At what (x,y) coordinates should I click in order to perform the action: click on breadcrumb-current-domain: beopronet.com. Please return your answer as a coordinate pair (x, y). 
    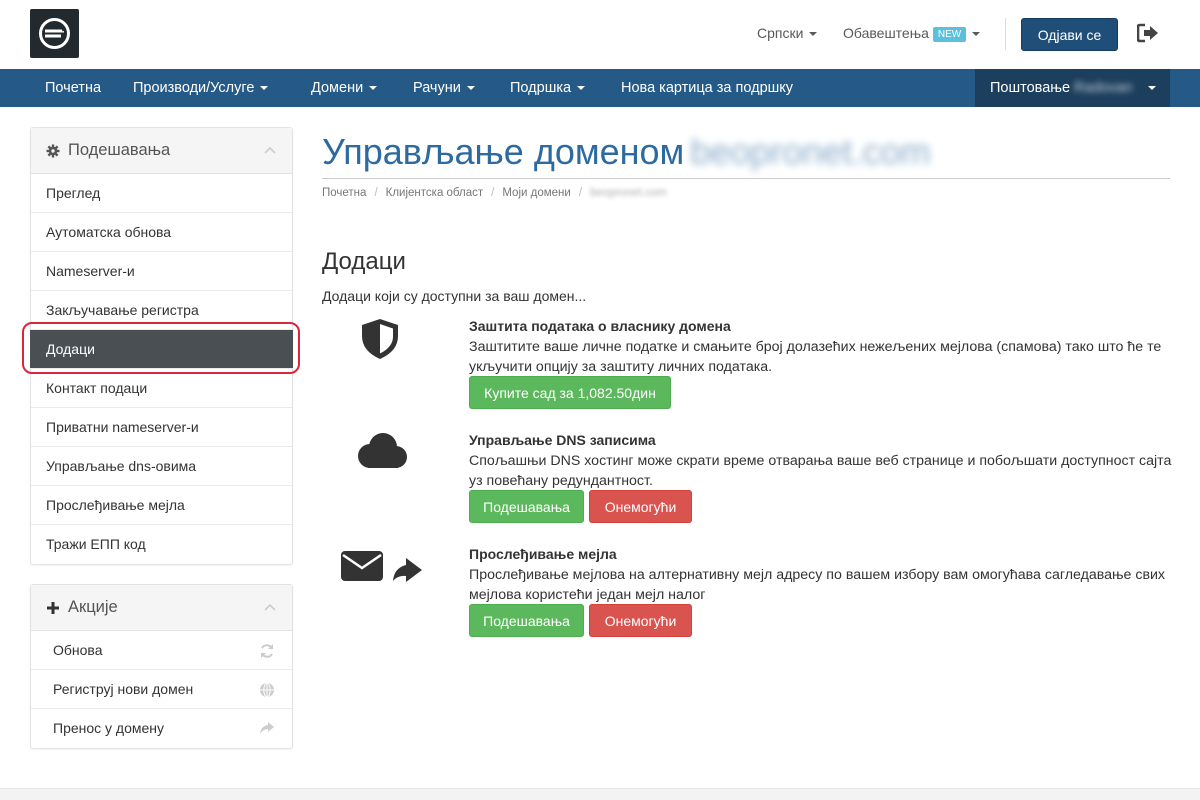
    Looking at the image, I should click on (628, 193).